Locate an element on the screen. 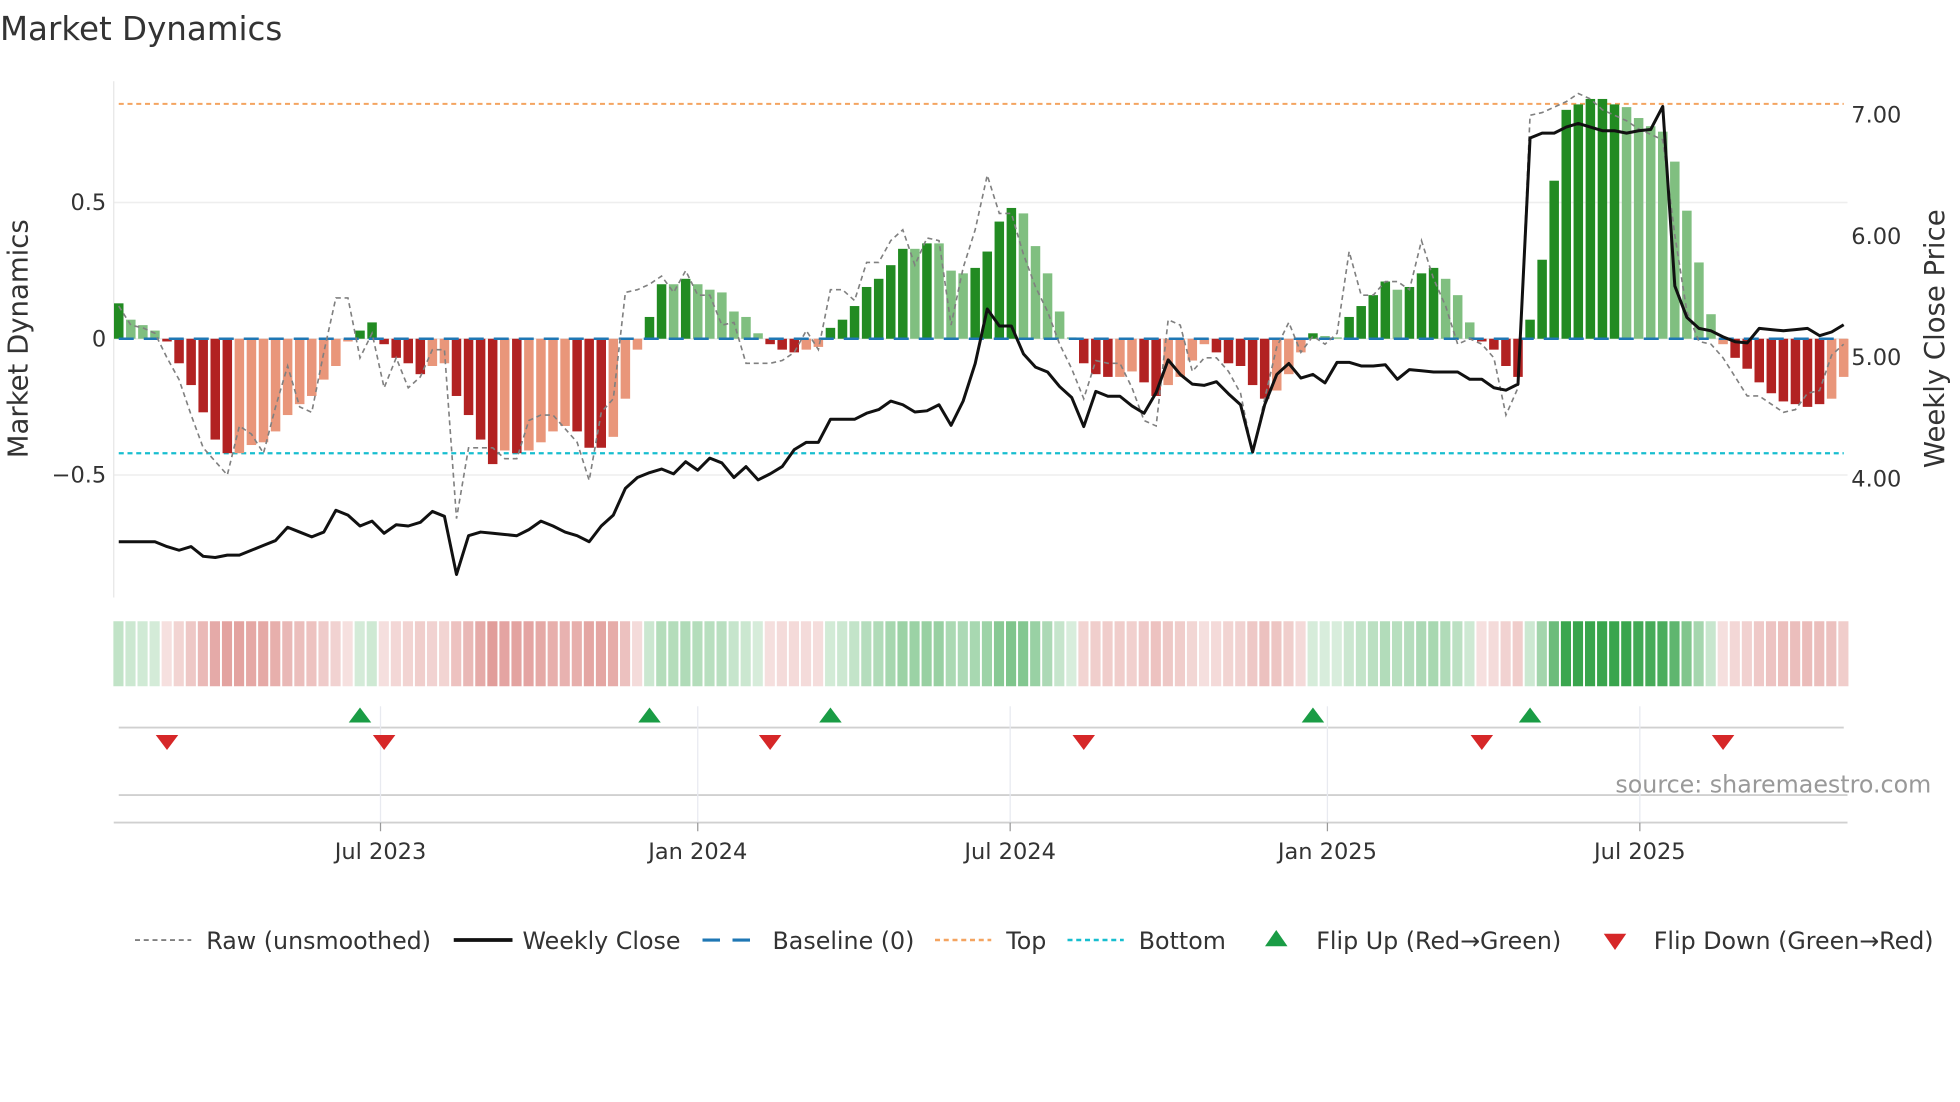  y2-tick-label: 5.00 is located at coordinates (1876, 358).